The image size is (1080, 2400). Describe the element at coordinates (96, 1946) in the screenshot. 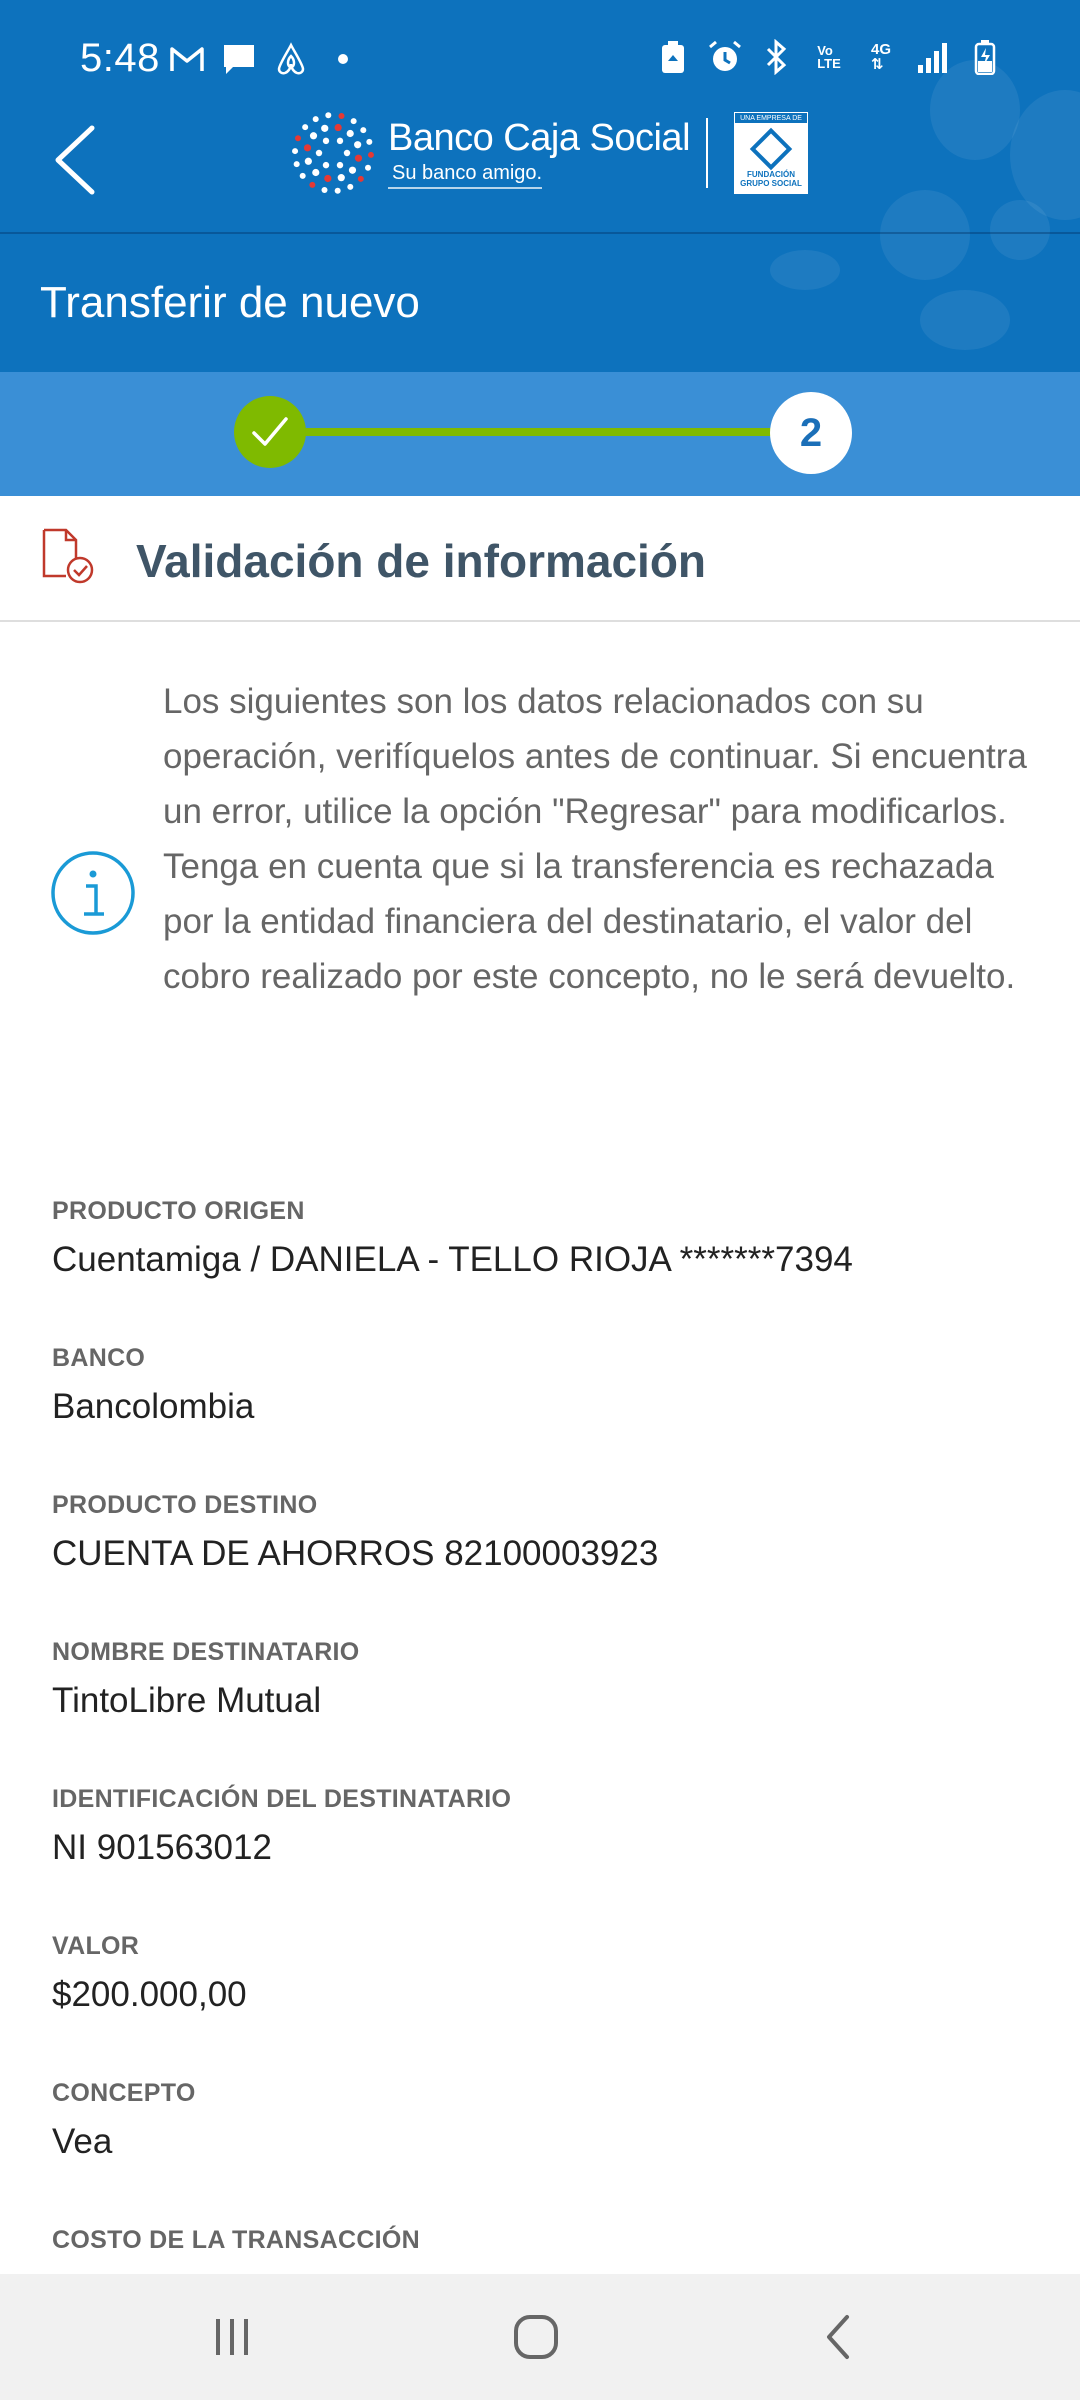

I see `field-label: VALOR` at that location.